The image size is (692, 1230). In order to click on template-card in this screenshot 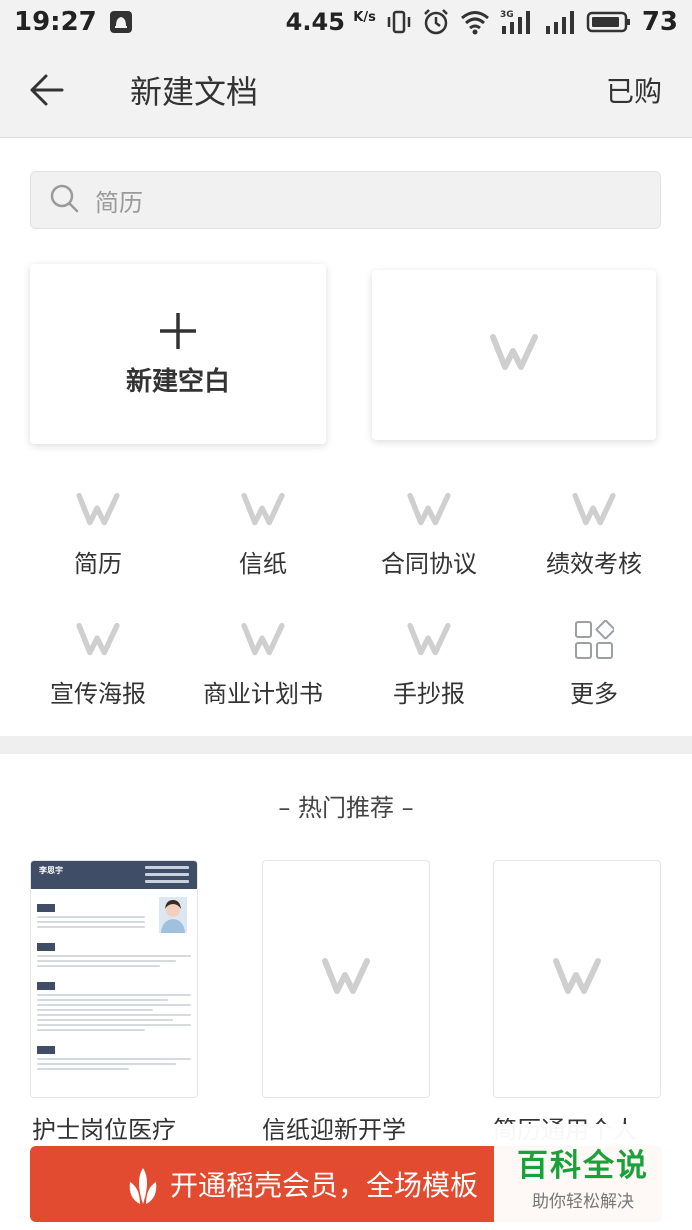, I will do `click(514, 355)`.